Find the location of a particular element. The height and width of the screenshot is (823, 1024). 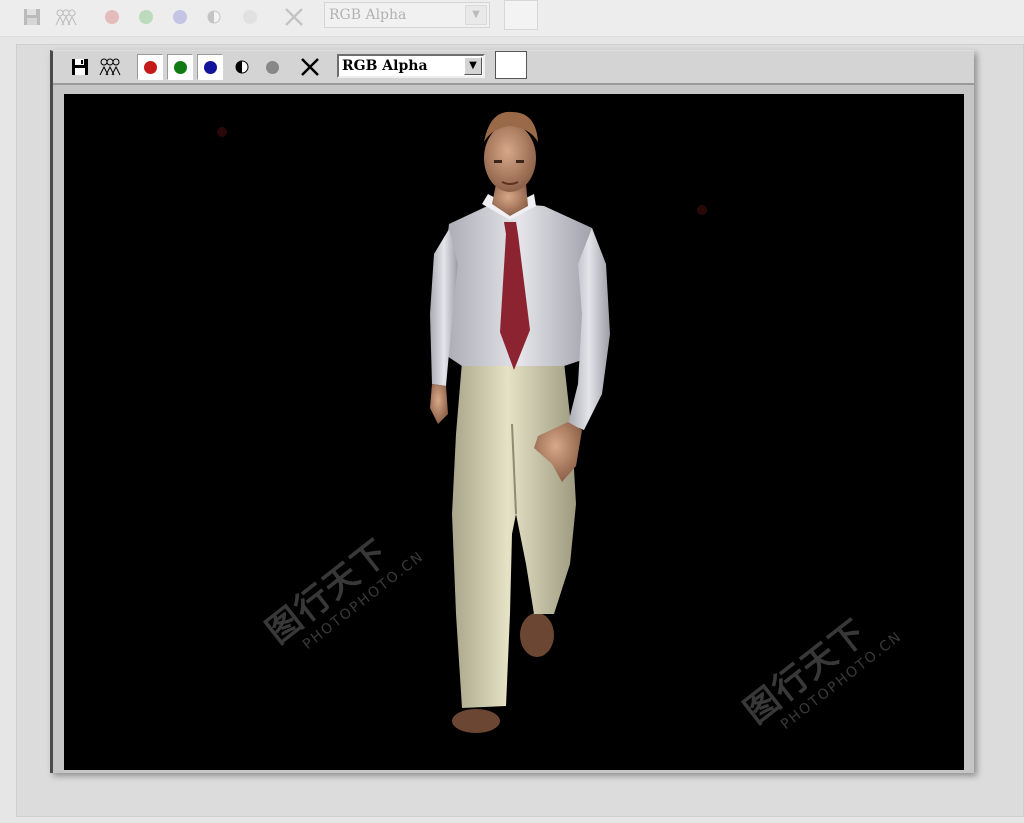

render-toolbar: RGB Alpha ▼ is located at coordinates (513, 68).